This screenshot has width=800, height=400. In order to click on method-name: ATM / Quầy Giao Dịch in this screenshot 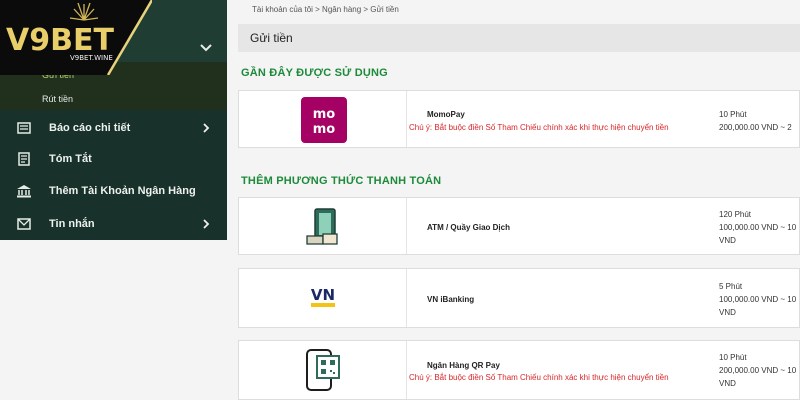, I will do `click(468, 227)`.